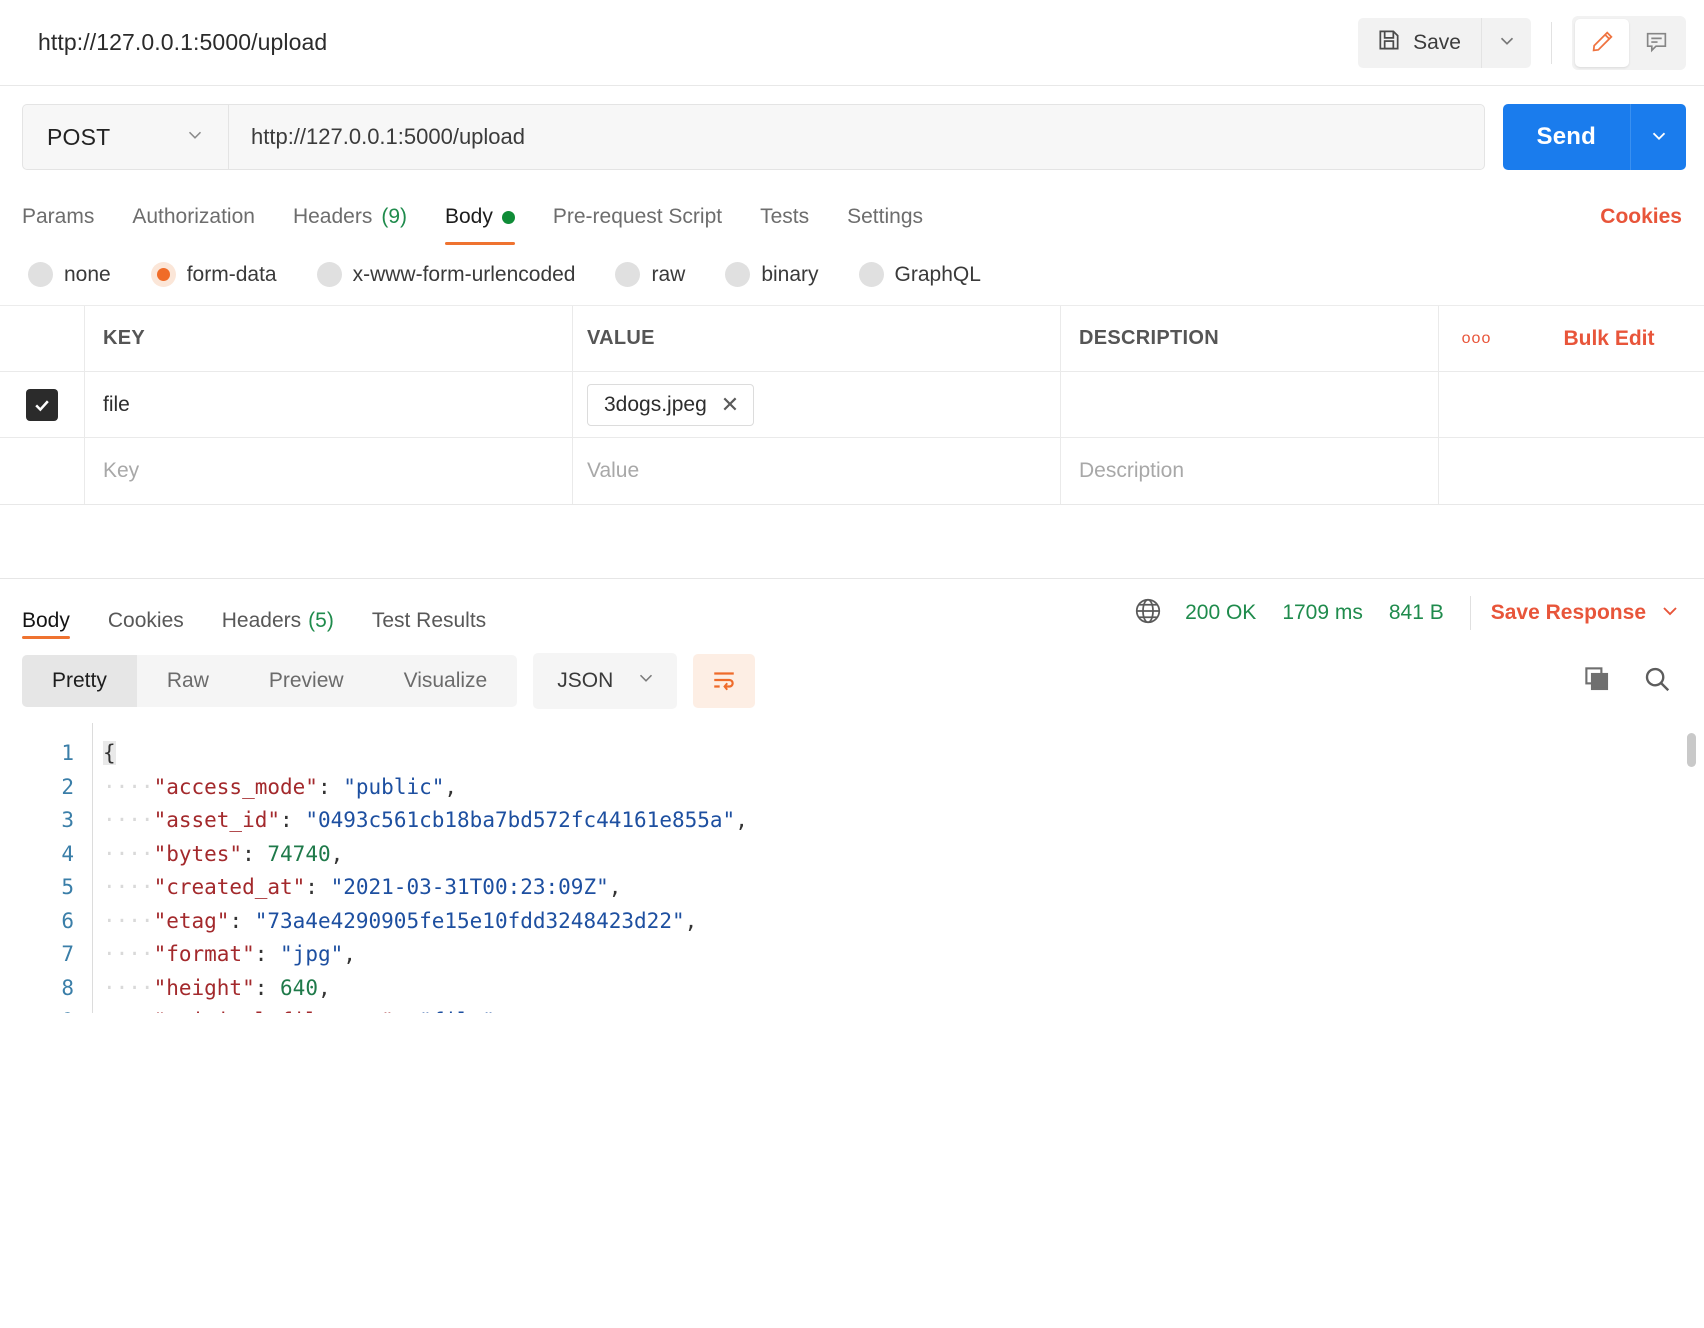 Image resolution: width=1704 pixels, height=1328 pixels. I want to click on code-scrollbar-thumb, so click(1691, 750).